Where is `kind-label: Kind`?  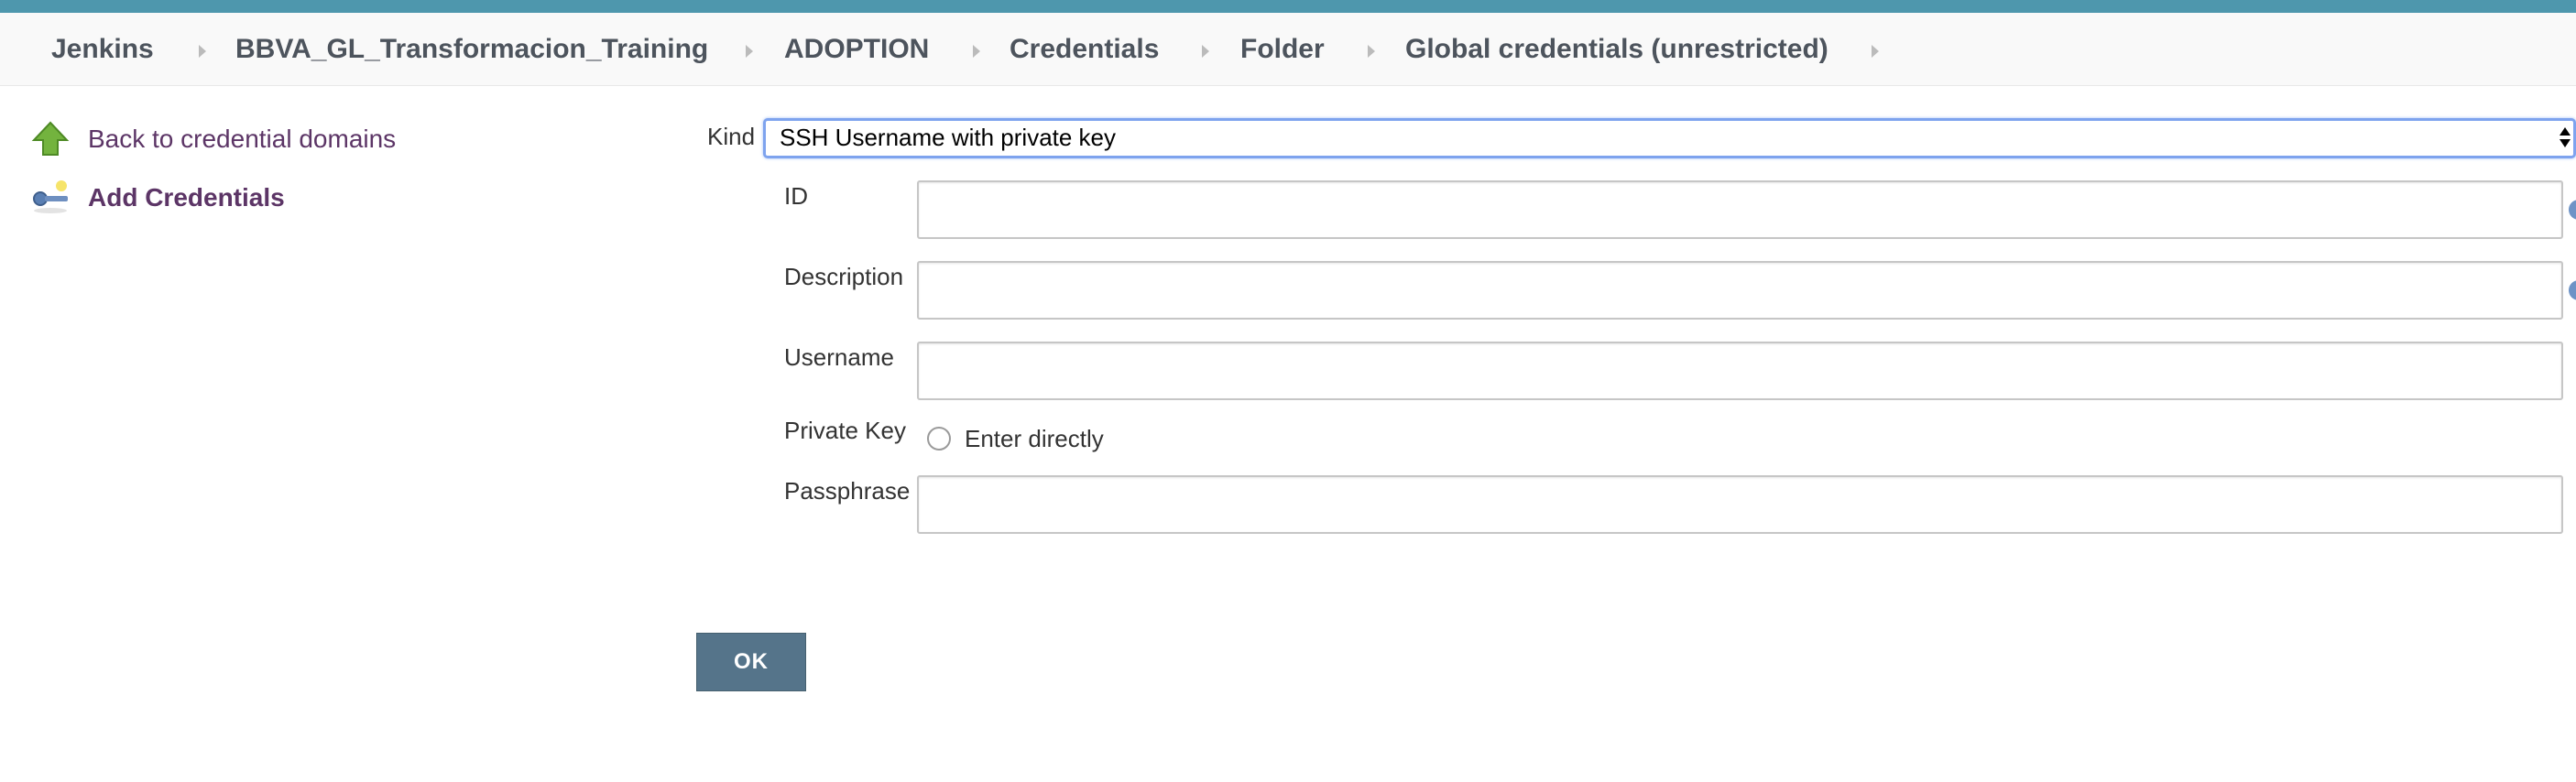 kind-label: Kind is located at coordinates (732, 137).